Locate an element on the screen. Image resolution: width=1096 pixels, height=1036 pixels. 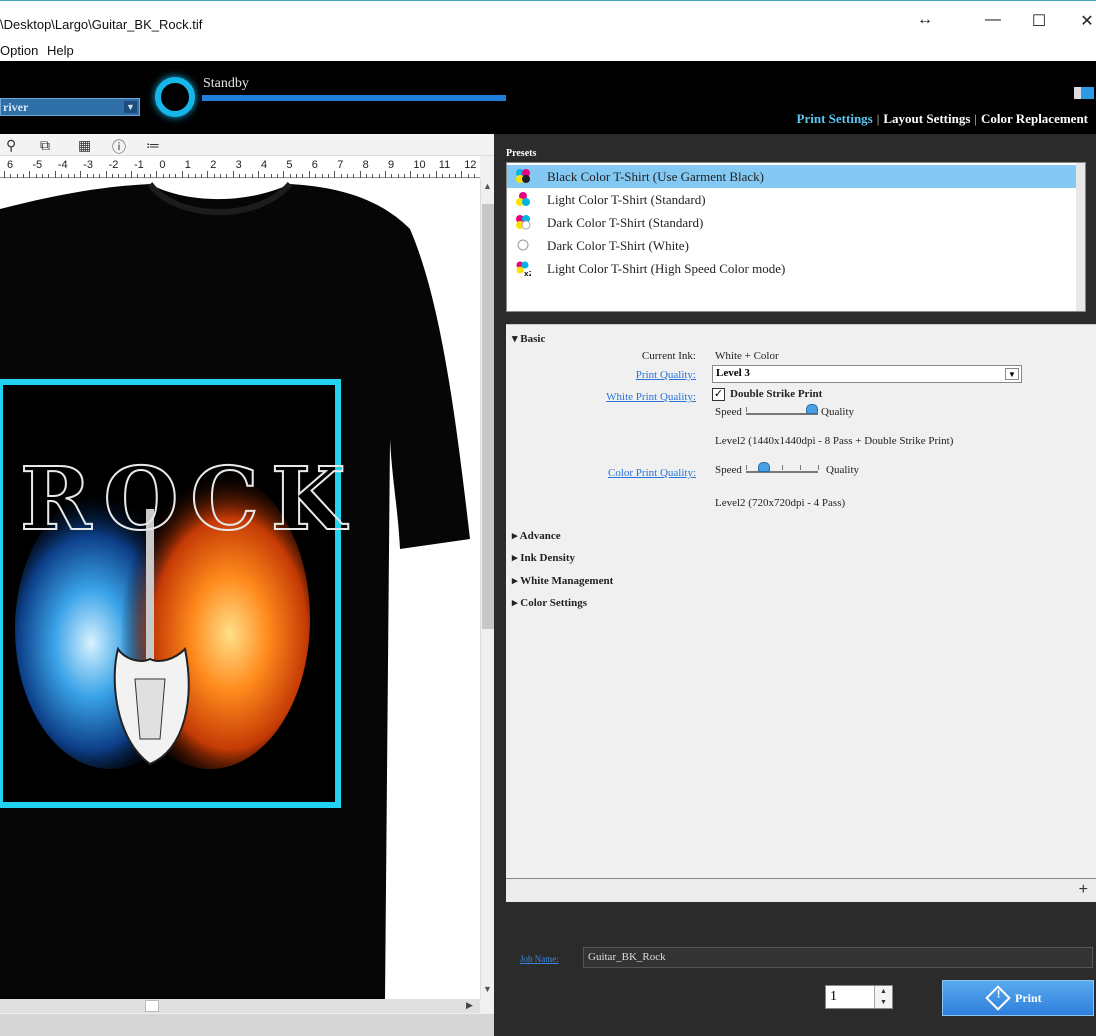
vertical-scrollbar: ▲ ▼ is located at coordinates (487, 589).